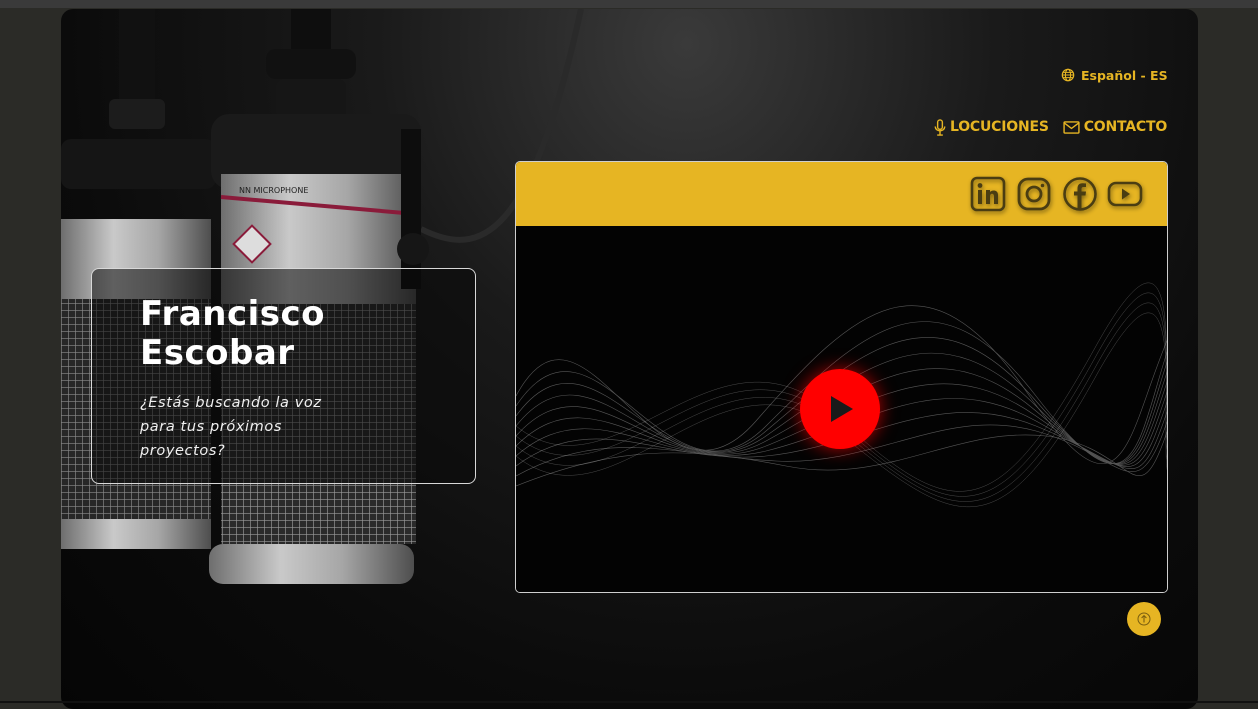  Describe the element at coordinates (1125, 127) in the screenshot. I see `nav-item-label: CONTACTO` at that location.